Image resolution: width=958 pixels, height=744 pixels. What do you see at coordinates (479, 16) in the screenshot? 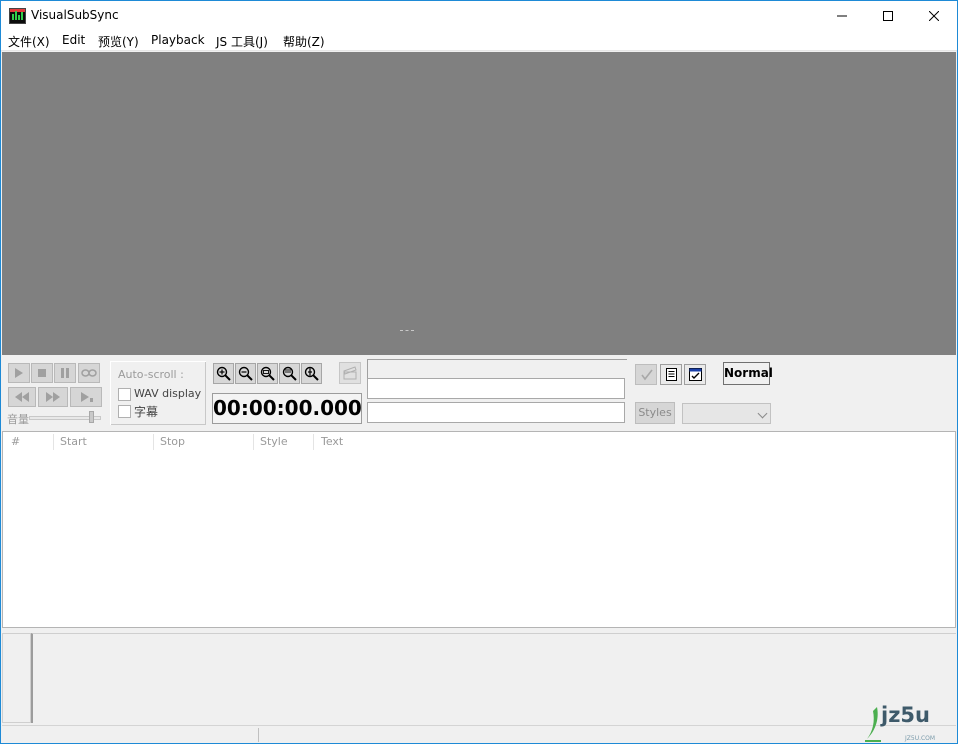
I see `title-bar: VisualSubSync` at bounding box center [479, 16].